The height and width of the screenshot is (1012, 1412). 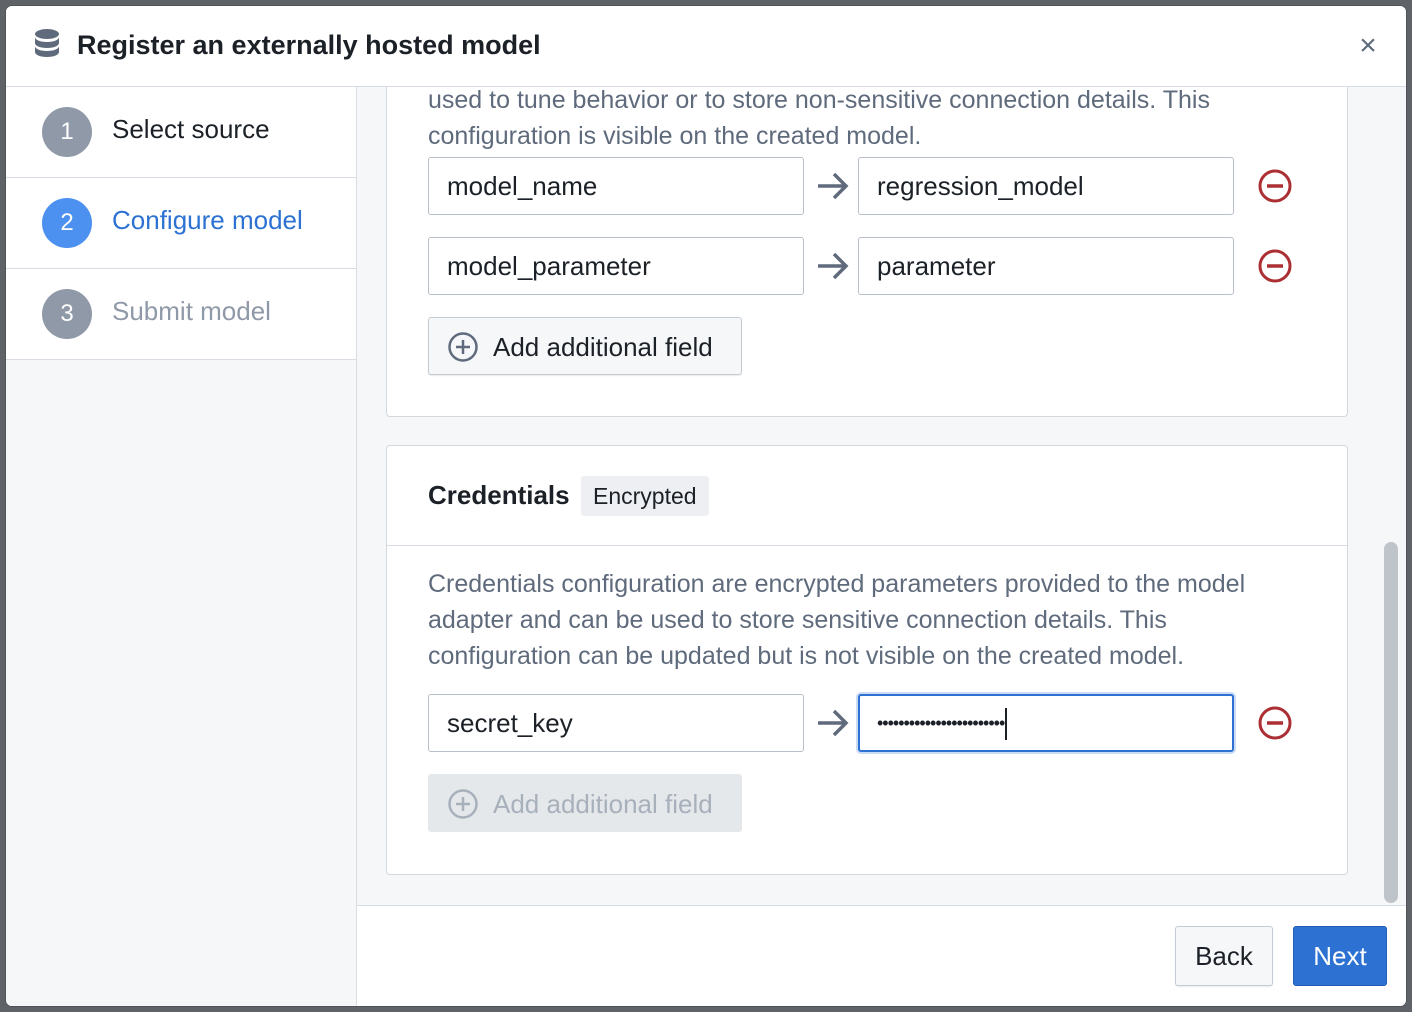 I want to click on step-number: 2, so click(x=67, y=223).